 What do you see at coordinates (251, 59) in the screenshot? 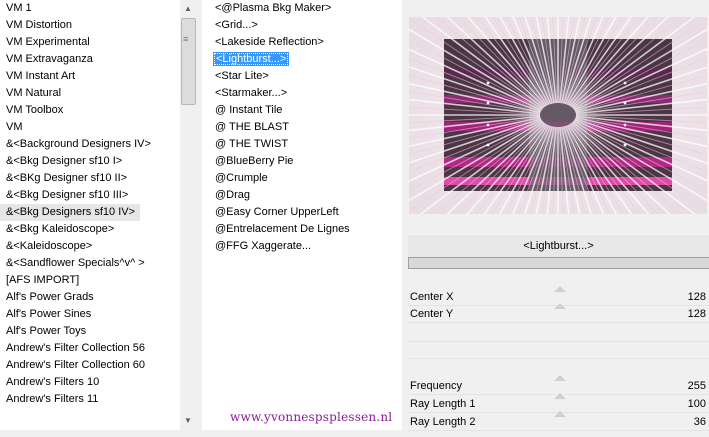
I see `filter-item-label: <Lightburst...>` at bounding box center [251, 59].